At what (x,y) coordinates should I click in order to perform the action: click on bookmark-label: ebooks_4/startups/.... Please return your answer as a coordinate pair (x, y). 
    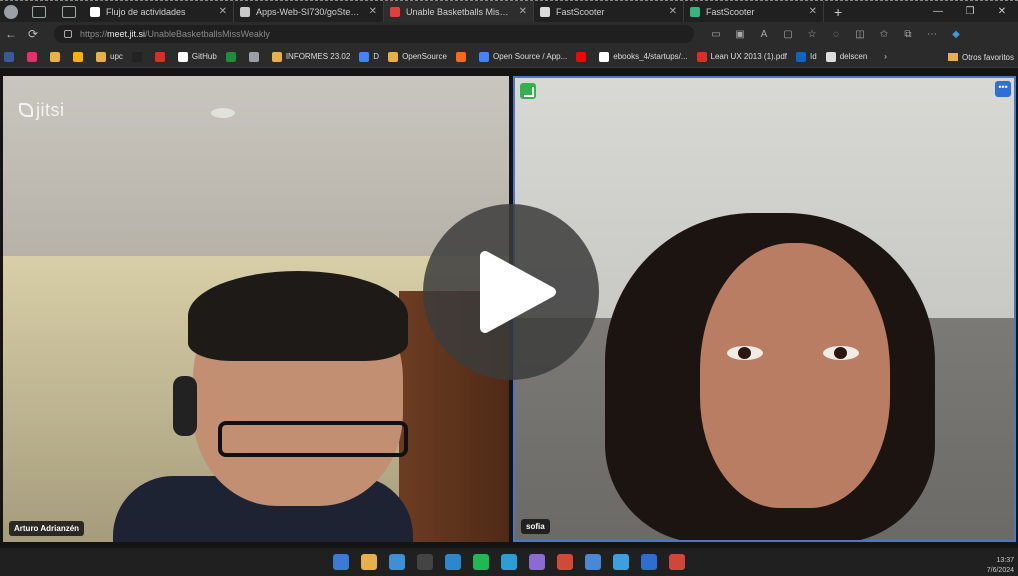
    Looking at the image, I should click on (650, 56).